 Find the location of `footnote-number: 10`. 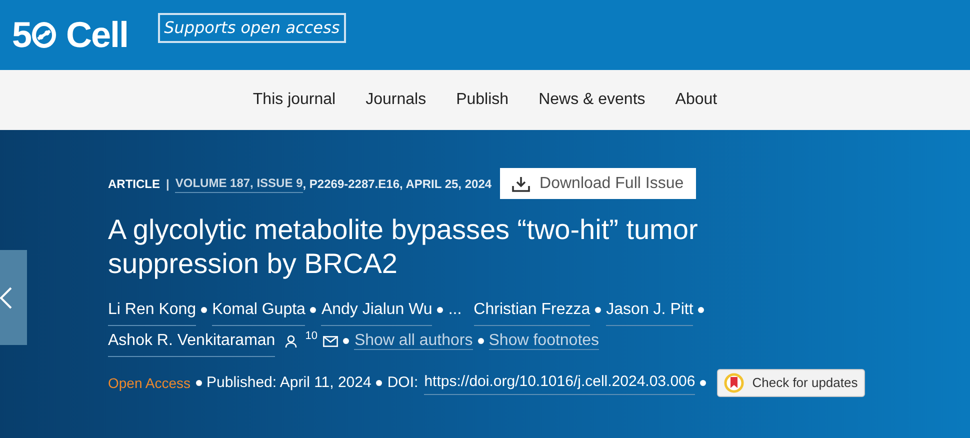

footnote-number: 10 is located at coordinates (311, 336).